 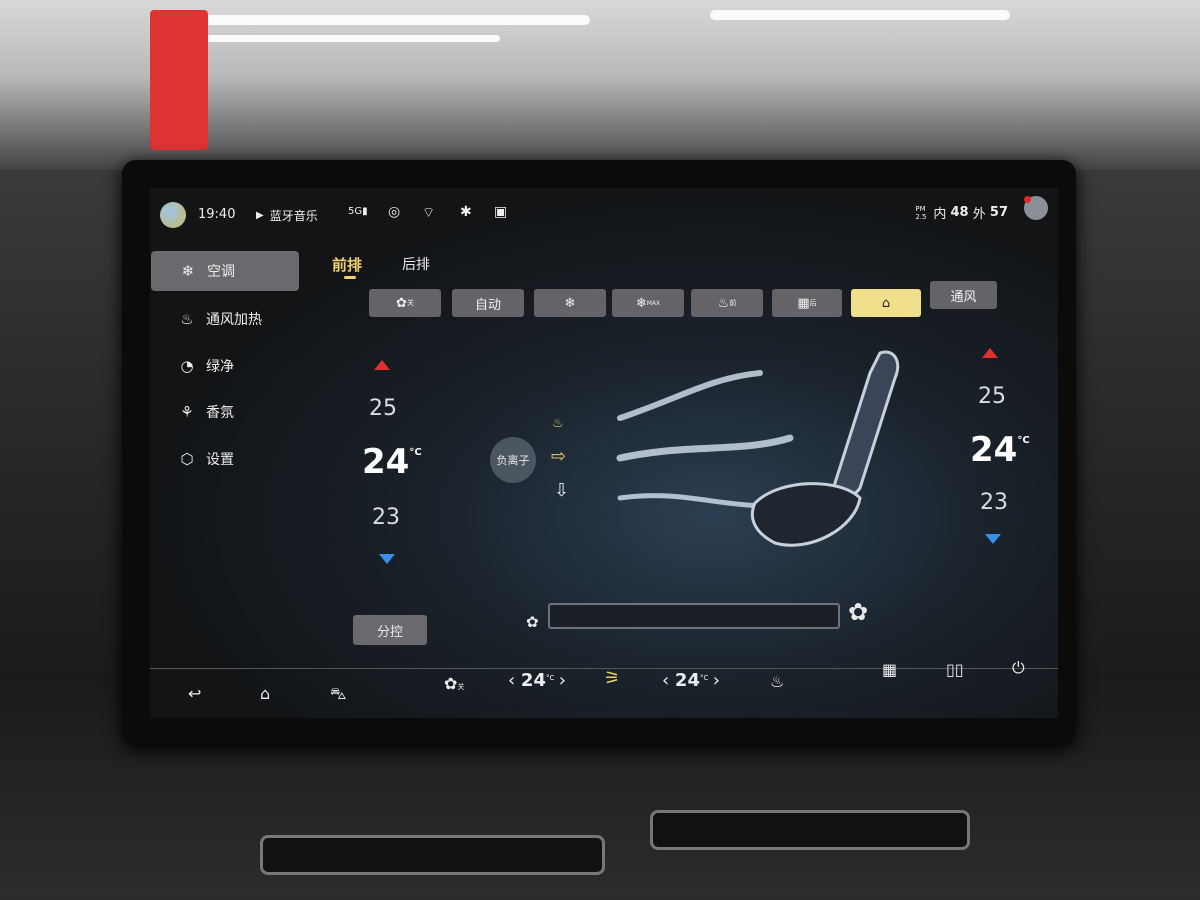 I want to click on assistant-orb-icon, so click(x=173, y=215).